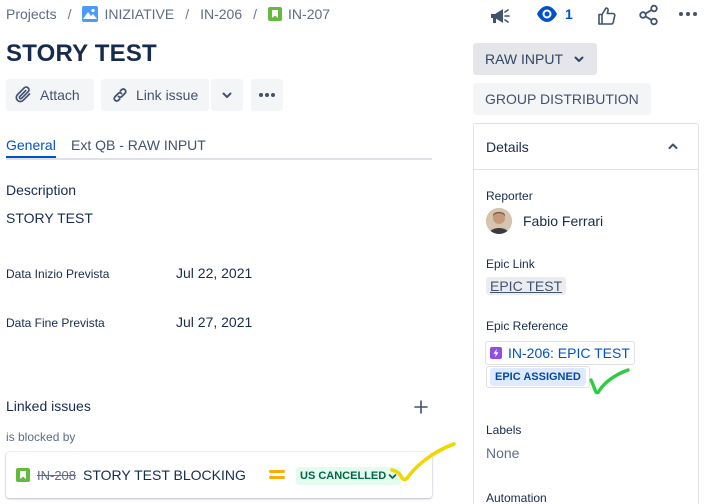 The image size is (705, 504). What do you see at coordinates (167, 95) in the screenshot?
I see `link-issue-label: Link issue` at bounding box center [167, 95].